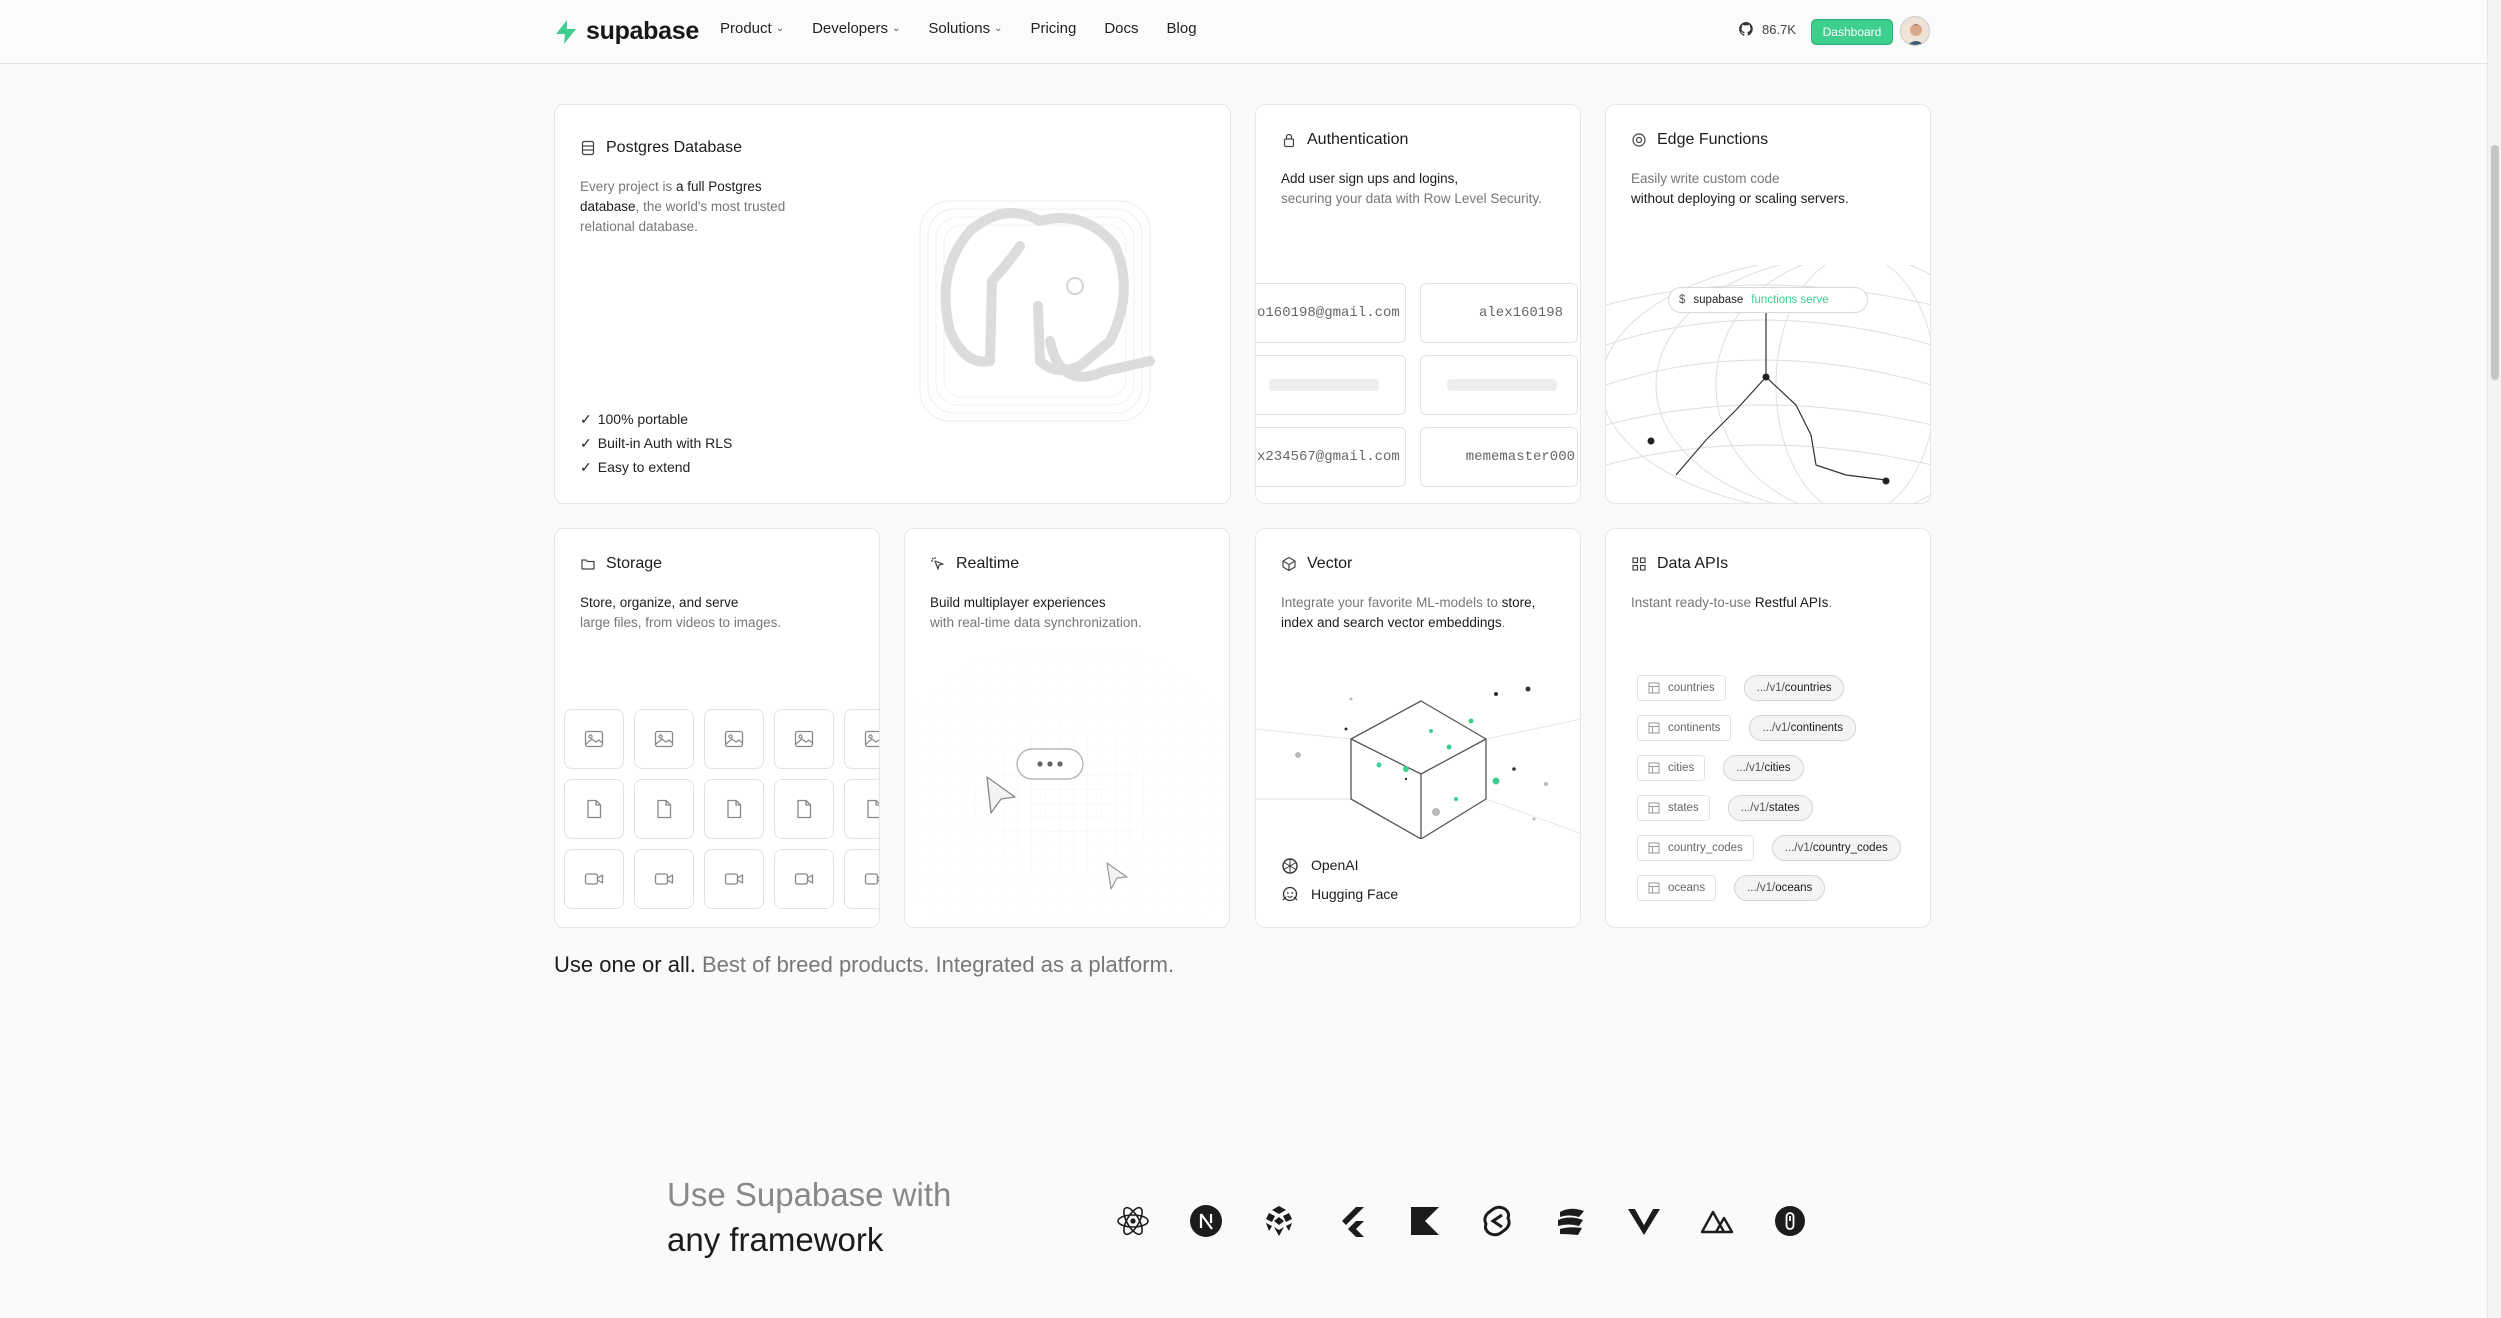 The height and width of the screenshot is (1318, 2501). Describe the element at coordinates (1767, 29) in the screenshot. I see `github-stars-link: 86.7K` at that location.